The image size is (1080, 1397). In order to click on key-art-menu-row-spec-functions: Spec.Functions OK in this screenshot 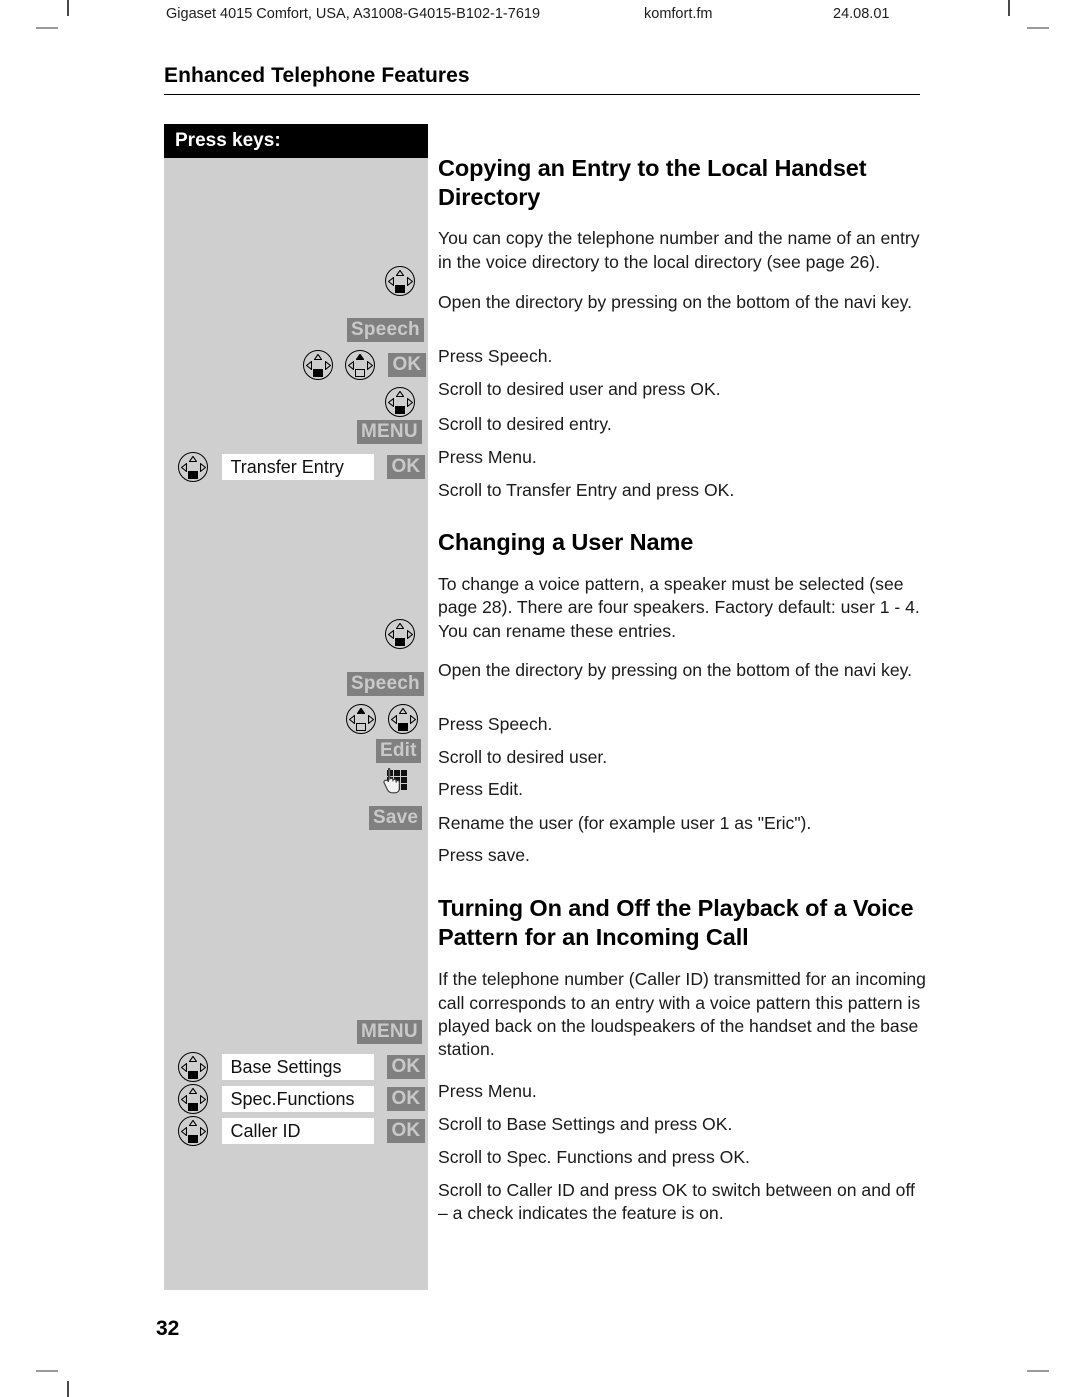, I will do `click(301, 1099)`.